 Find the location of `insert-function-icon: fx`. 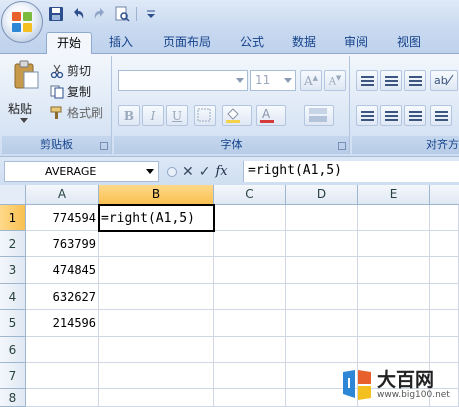

insert-function-icon: fx is located at coordinates (221, 171).